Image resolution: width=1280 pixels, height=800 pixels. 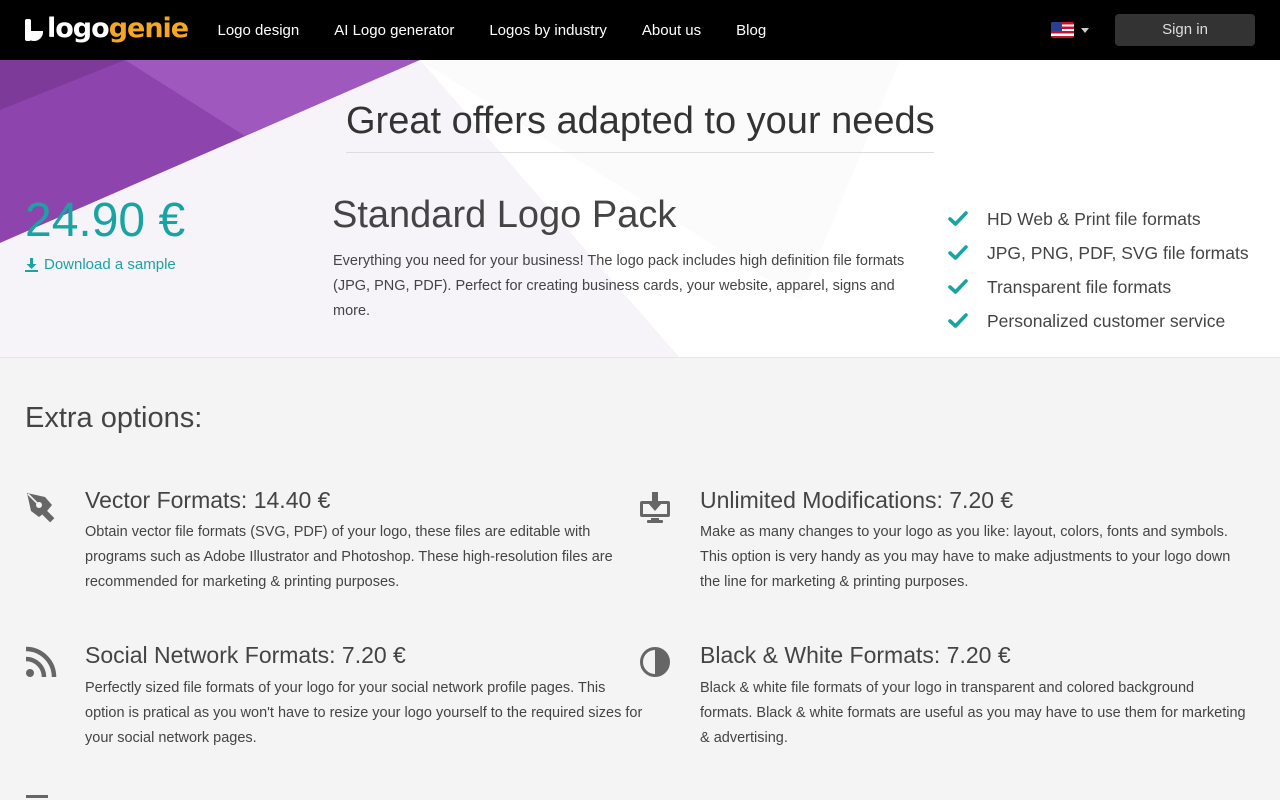 What do you see at coordinates (548, 30) in the screenshot?
I see `nav-link-logos-by-industry: Logos by industry` at bounding box center [548, 30].